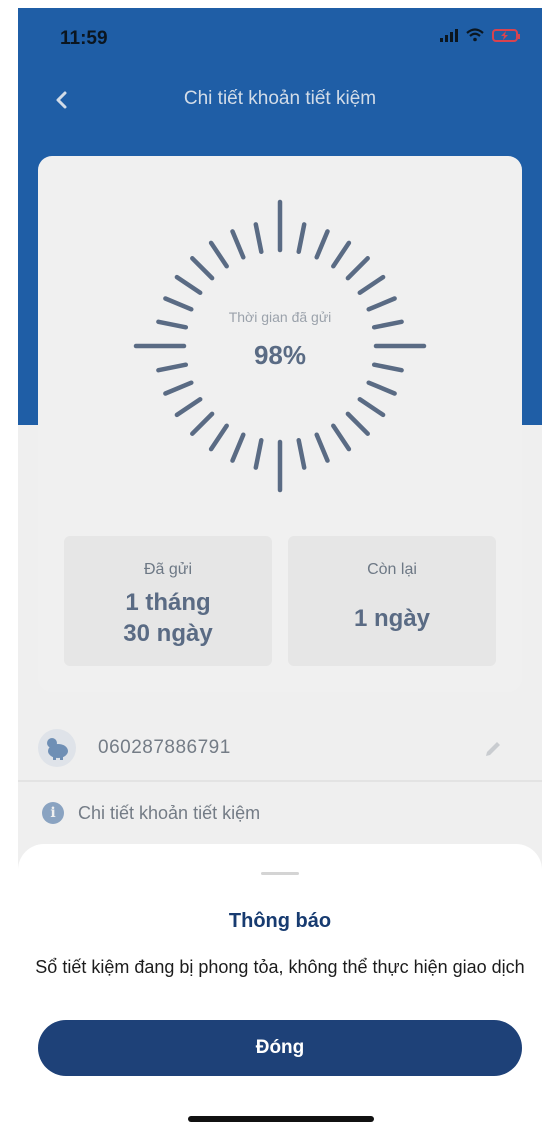 The width and height of the screenshot is (556, 1137). What do you see at coordinates (281, 1119) in the screenshot?
I see `home-indicator` at bounding box center [281, 1119].